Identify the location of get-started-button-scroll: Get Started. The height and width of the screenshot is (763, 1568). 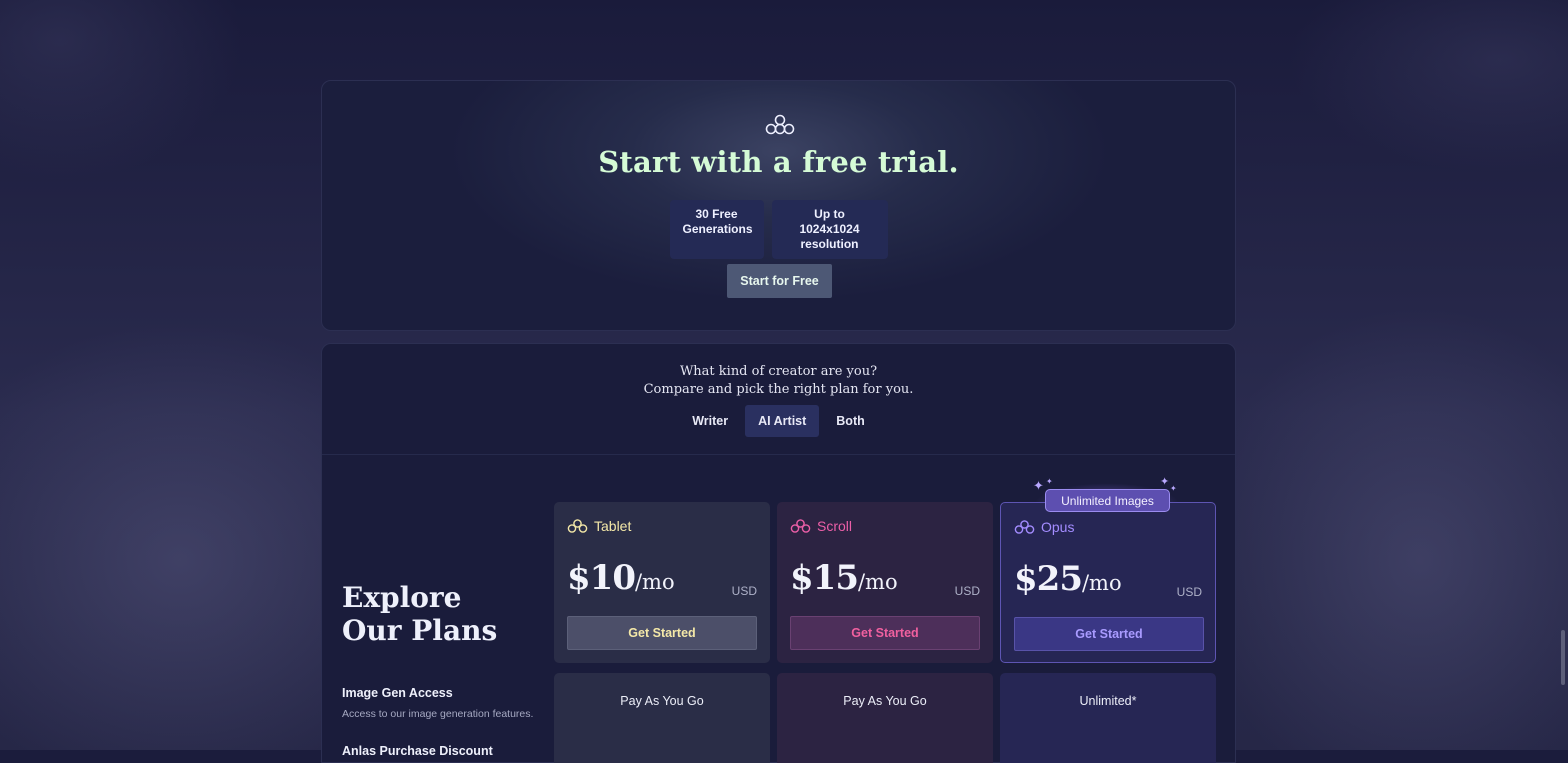
(885, 633).